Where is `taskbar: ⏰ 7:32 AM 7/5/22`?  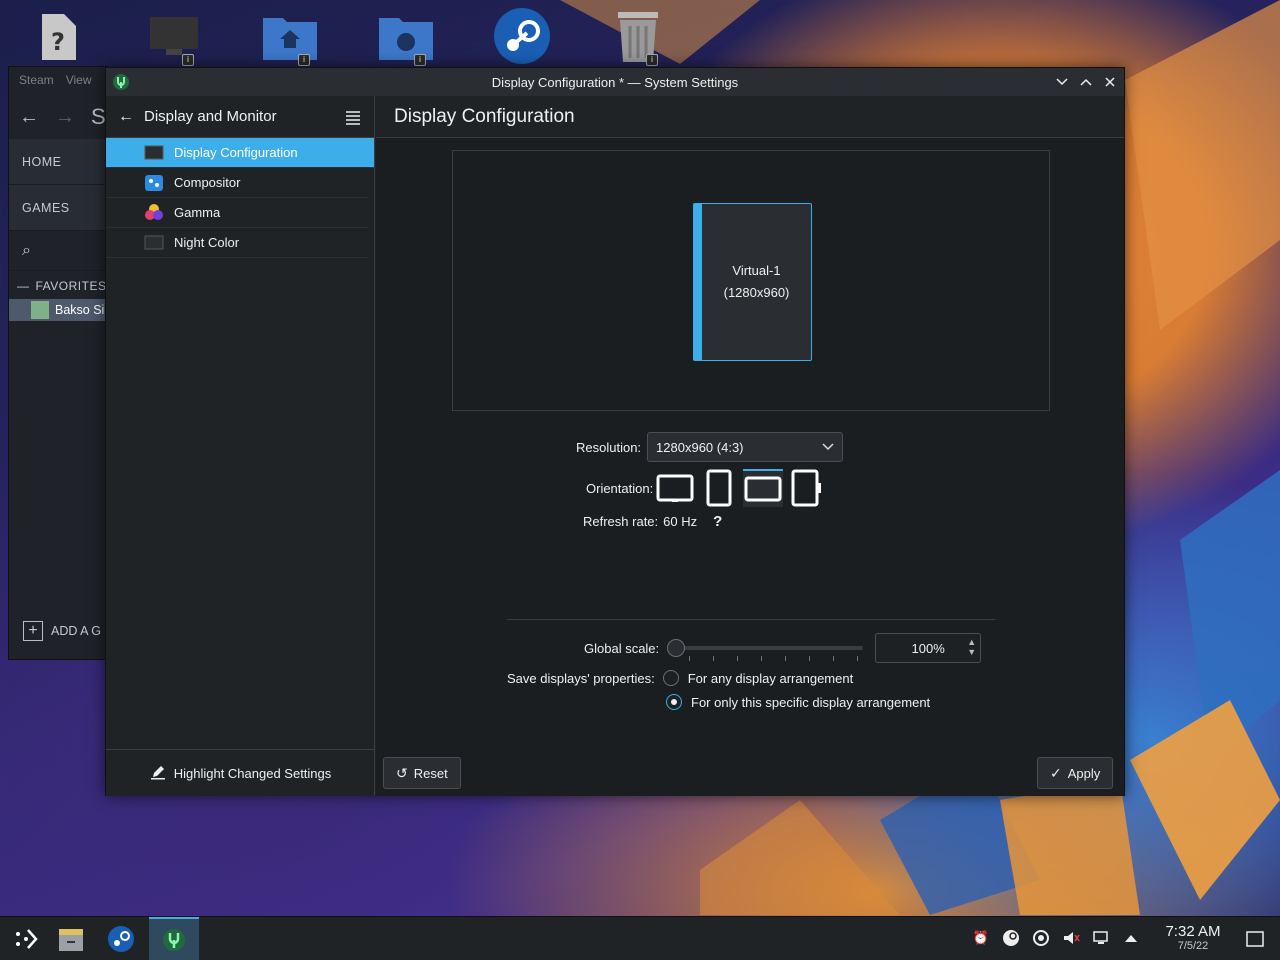 taskbar: ⏰ 7:32 AM 7/5/22 is located at coordinates (640, 938).